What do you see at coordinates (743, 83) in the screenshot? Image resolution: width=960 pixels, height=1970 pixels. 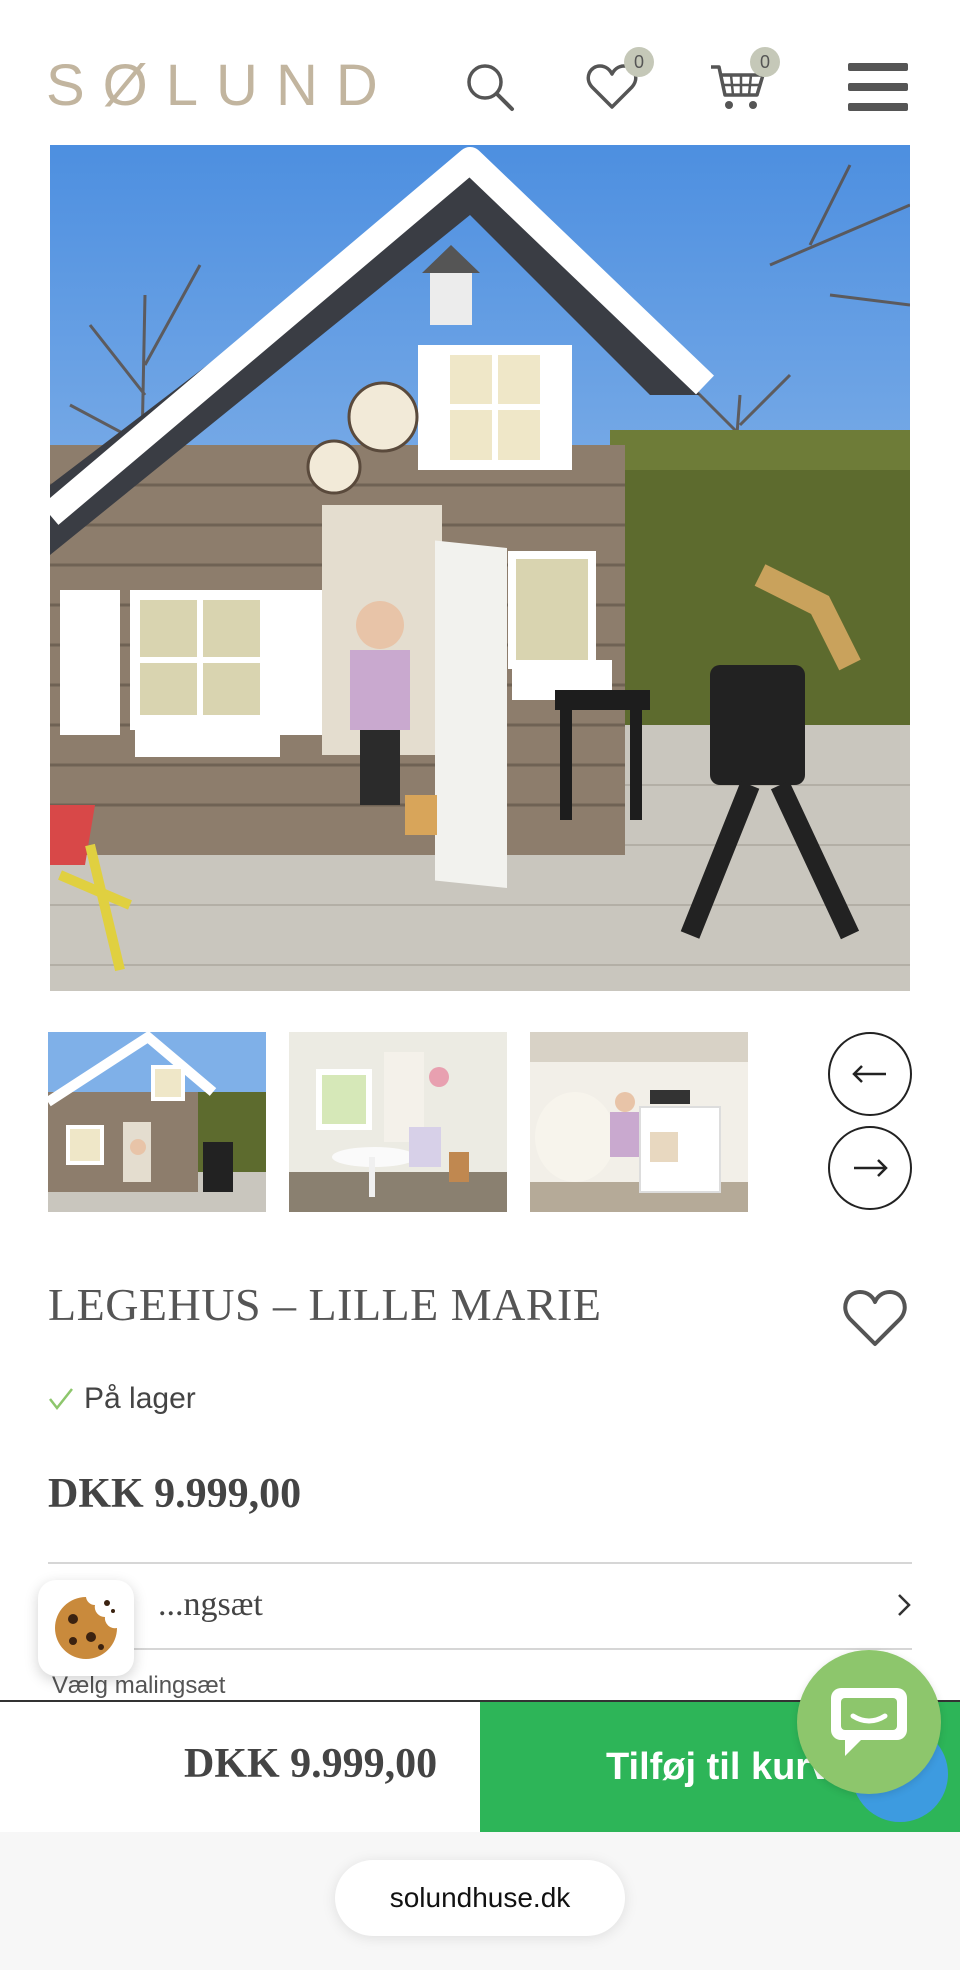 I see `cart-button: 0` at bounding box center [743, 83].